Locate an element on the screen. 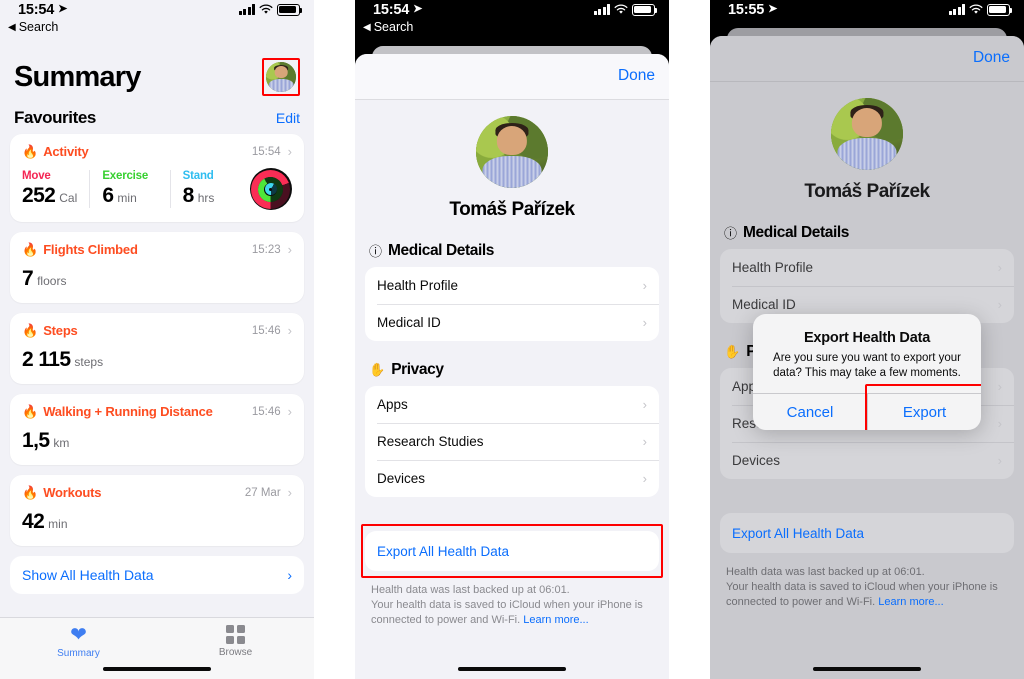 This screenshot has height=679, width=1024. list-item-medical-id: Medical ID › is located at coordinates (512, 322).